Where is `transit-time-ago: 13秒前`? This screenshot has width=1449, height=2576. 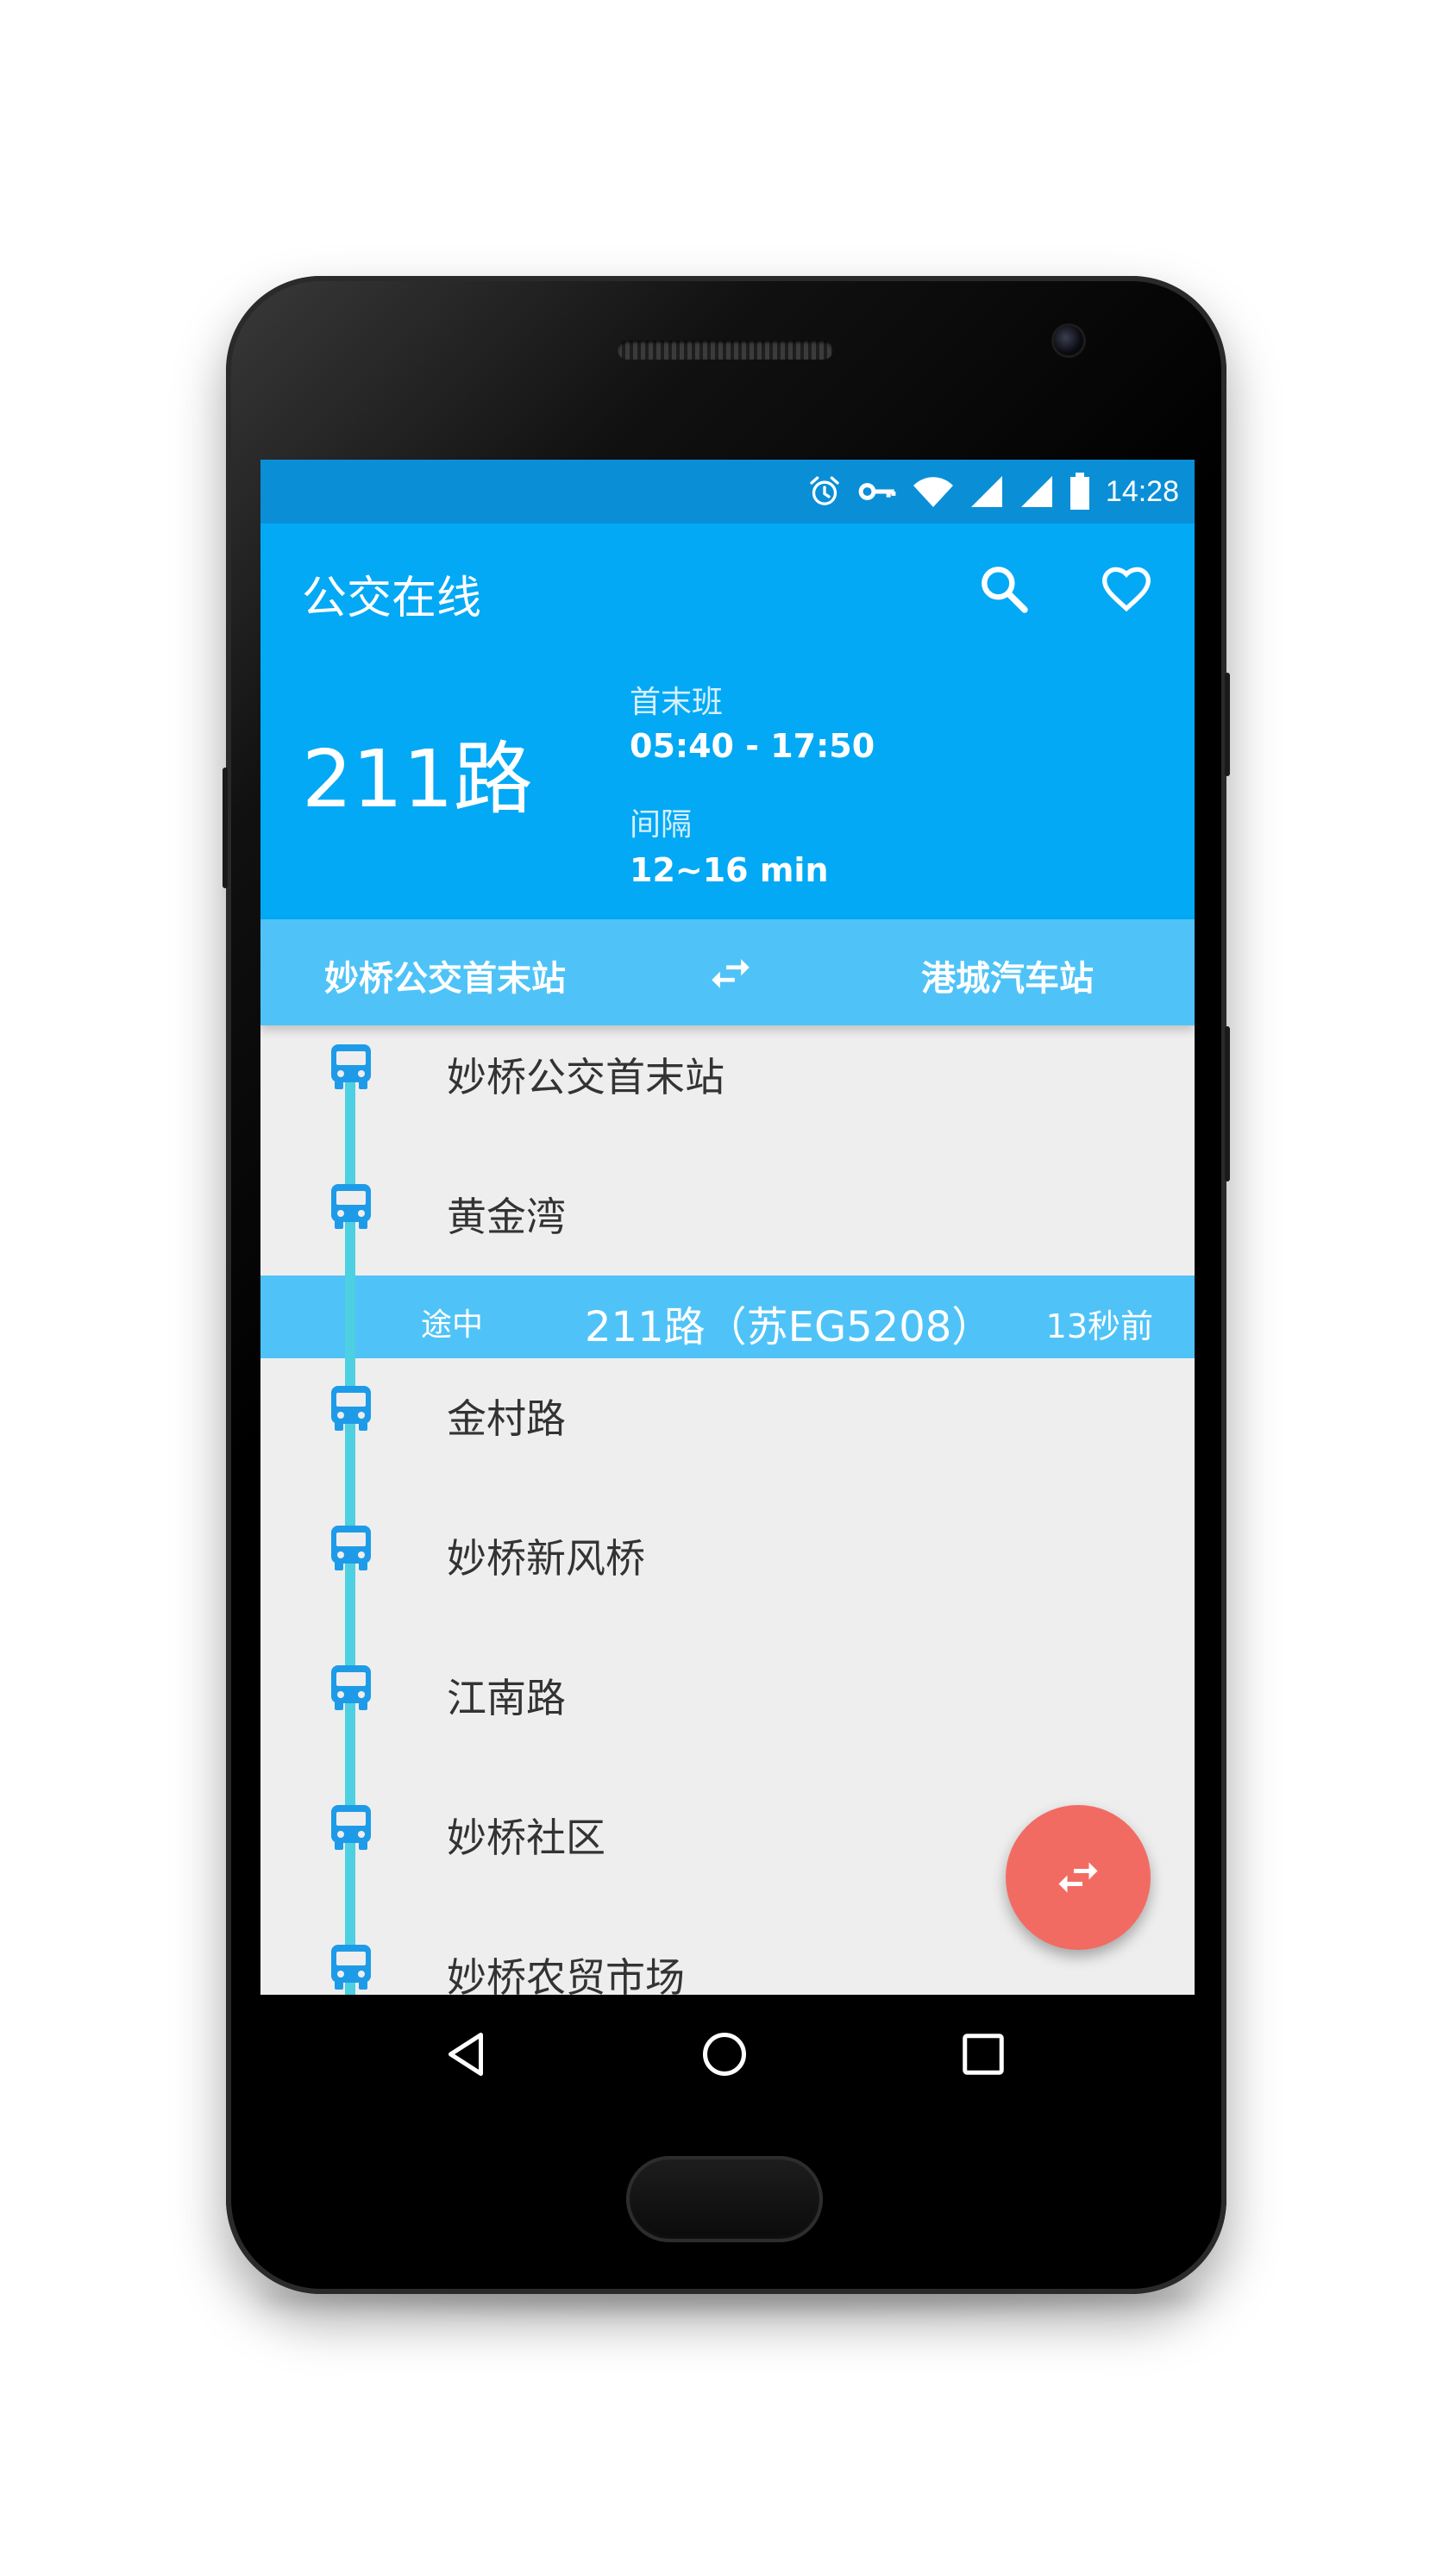
transit-time-ago: 13秒前 is located at coordinates (1099, 1326).